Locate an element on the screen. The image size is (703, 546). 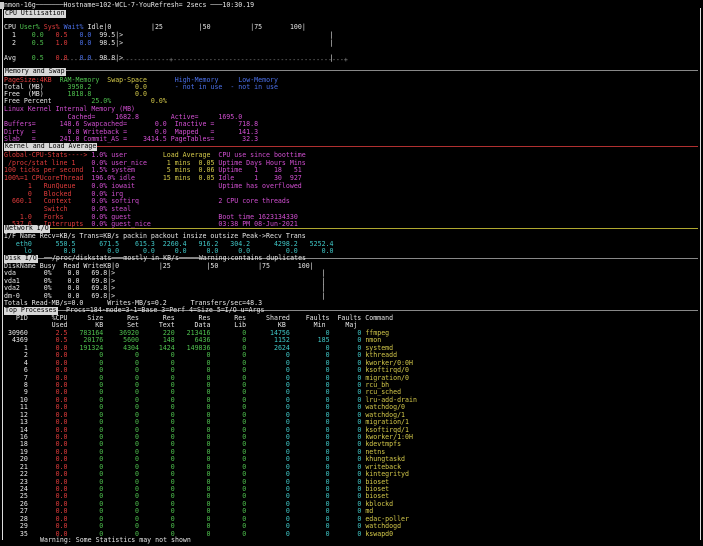
app-title: nmon-16g is located at coordinates (20, 5).